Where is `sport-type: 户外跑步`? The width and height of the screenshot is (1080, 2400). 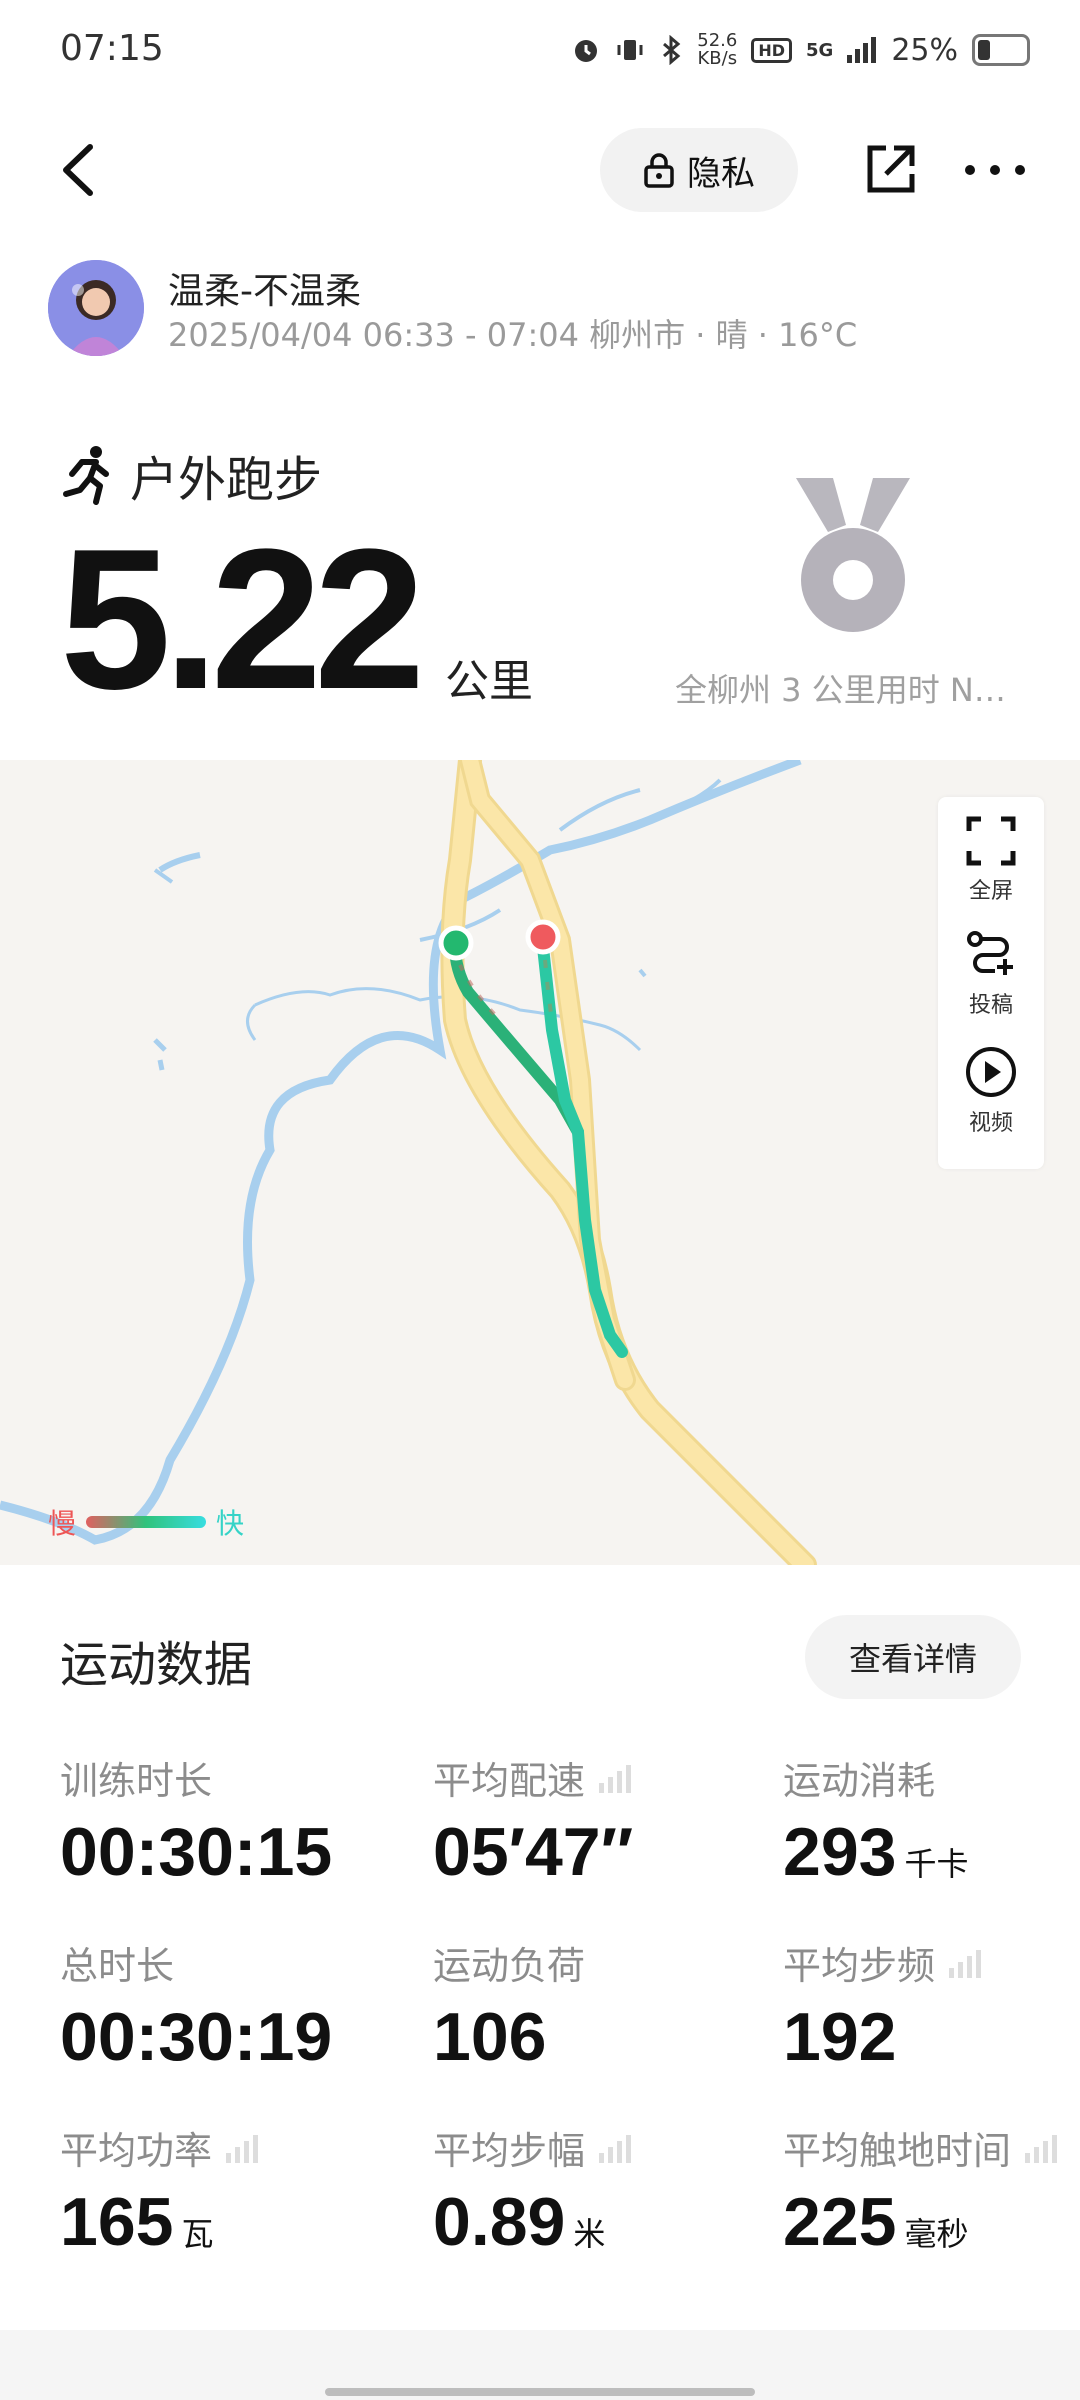
sport-type: 户外跑步 is located at coordinates (191, 475).